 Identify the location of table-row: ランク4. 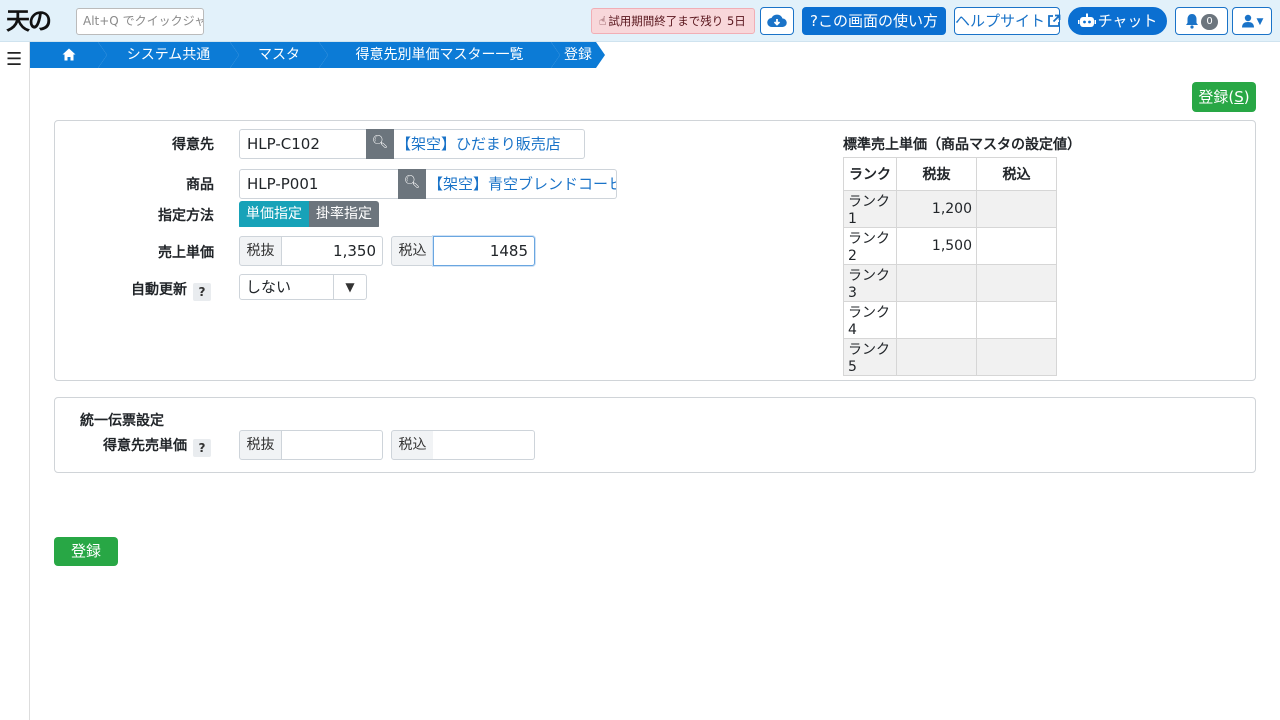
(950, 320).